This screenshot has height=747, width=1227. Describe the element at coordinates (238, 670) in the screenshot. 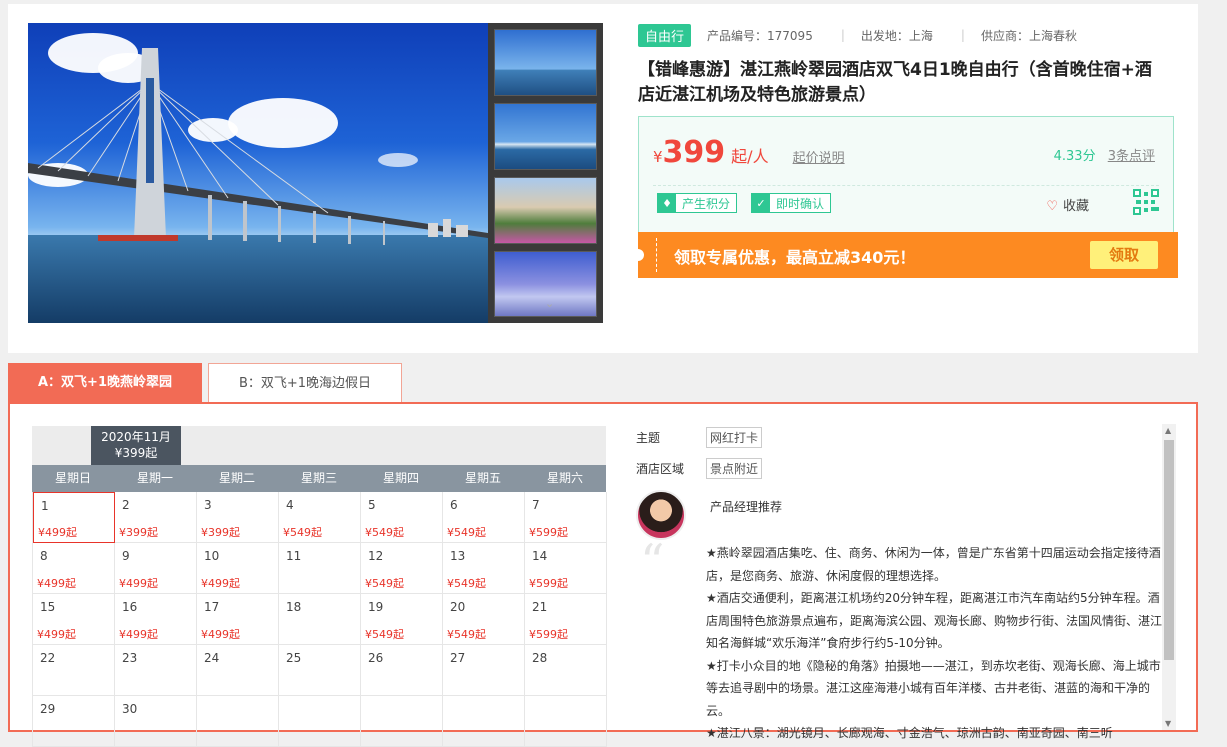

I see `calendar-day-cell: 24` at that location.